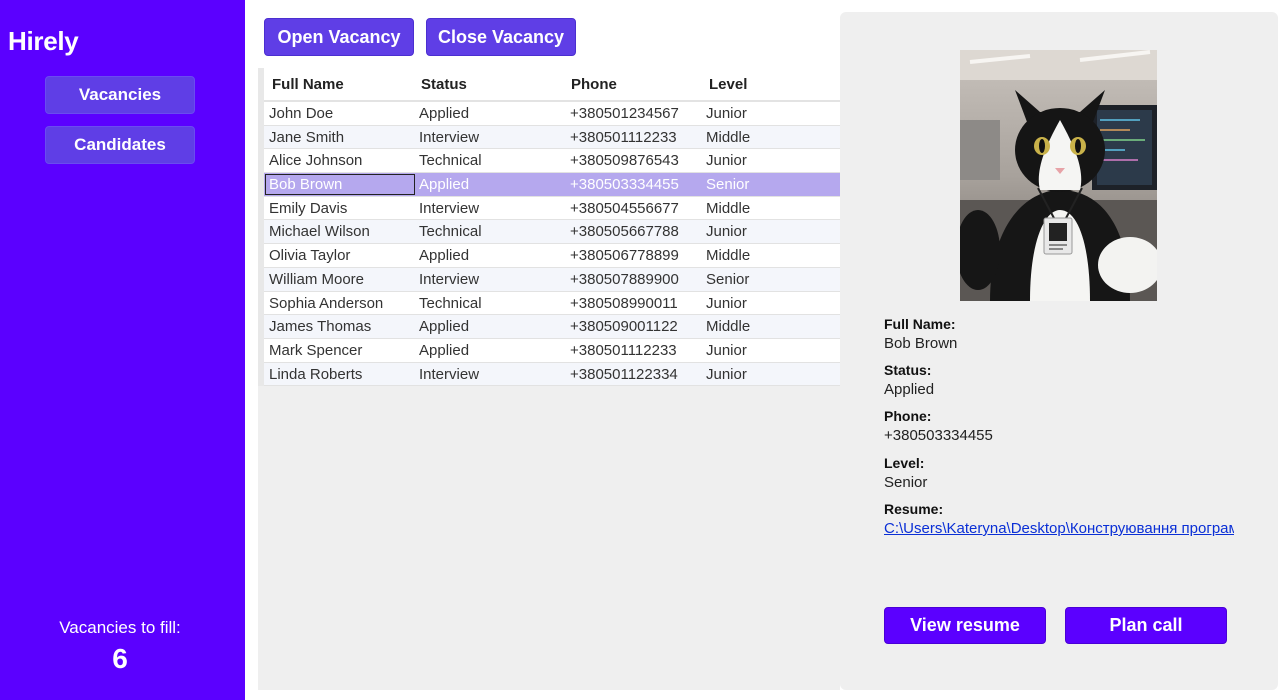 This screenshot has width=1288, height=700. Describe the element at coordinates (624, 326) in the screenshot. I see `cell-phone: +380509001122` at that location.